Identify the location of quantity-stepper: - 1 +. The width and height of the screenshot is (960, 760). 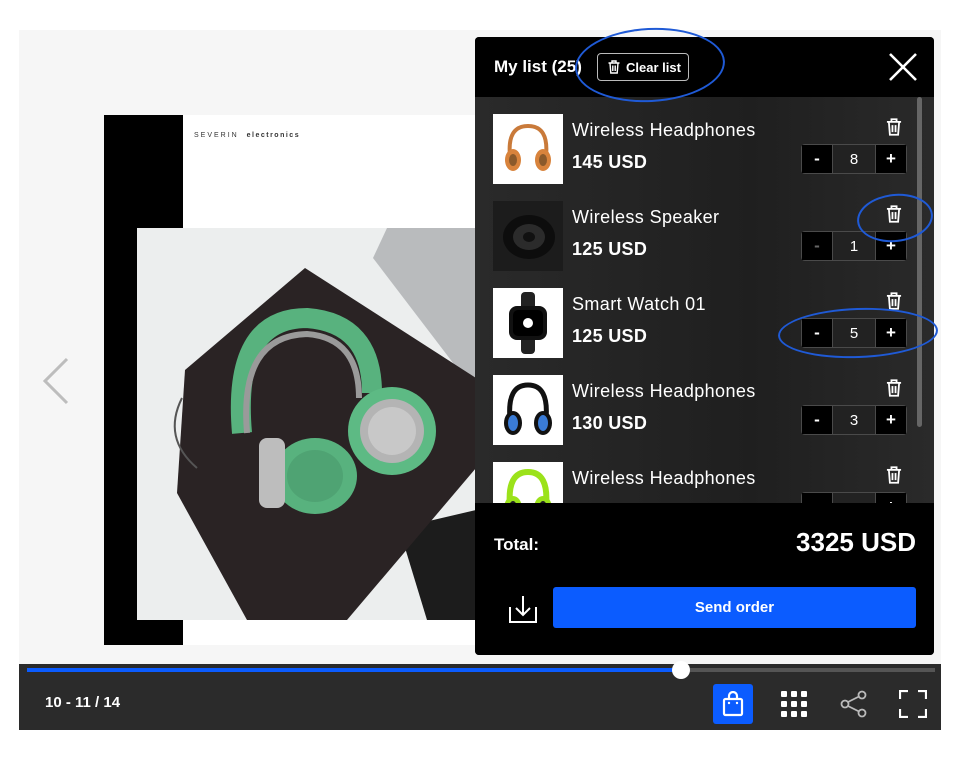
(854, 246).